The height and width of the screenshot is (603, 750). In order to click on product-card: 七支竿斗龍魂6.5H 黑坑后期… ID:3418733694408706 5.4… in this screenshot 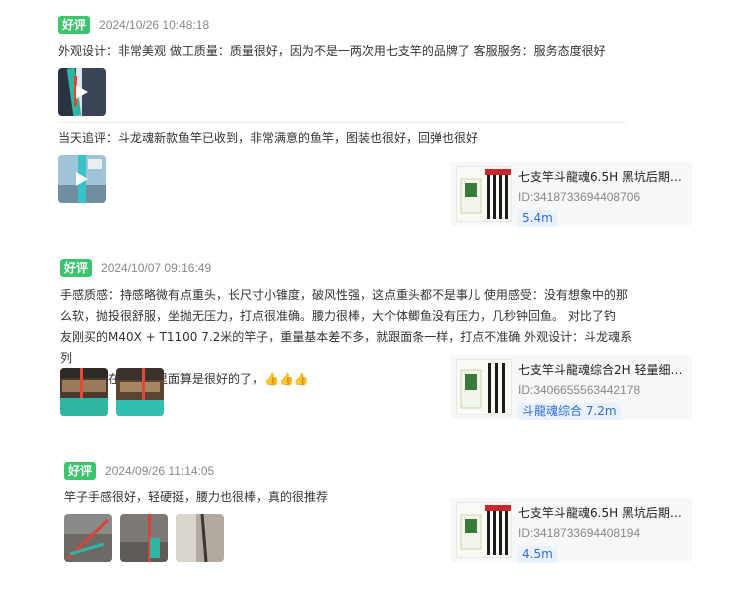, I will do `click(571, 194)`.